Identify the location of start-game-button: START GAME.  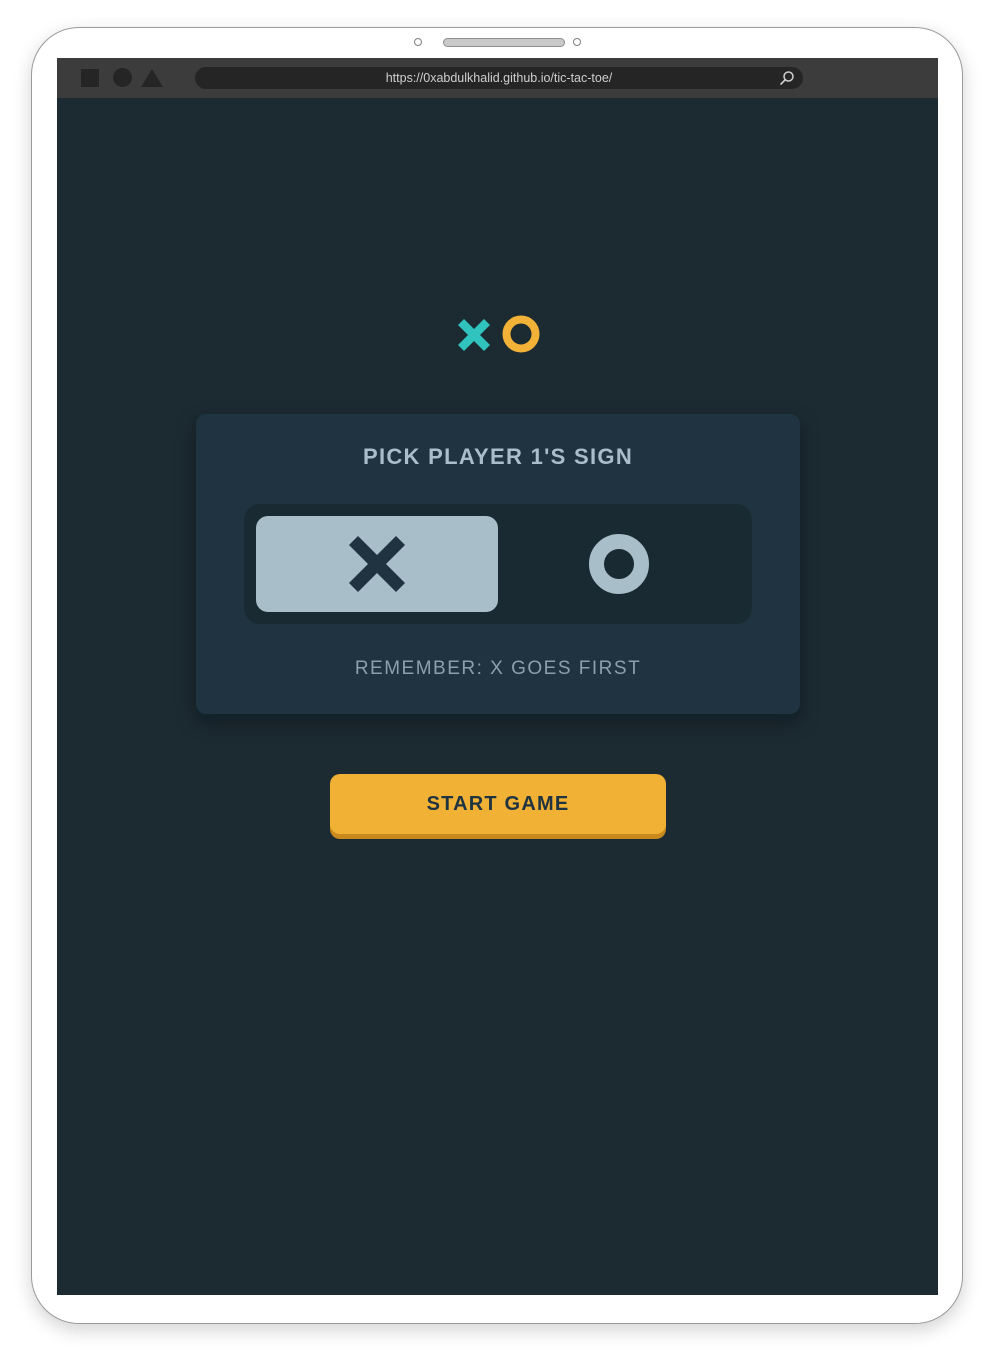
(498, 804).